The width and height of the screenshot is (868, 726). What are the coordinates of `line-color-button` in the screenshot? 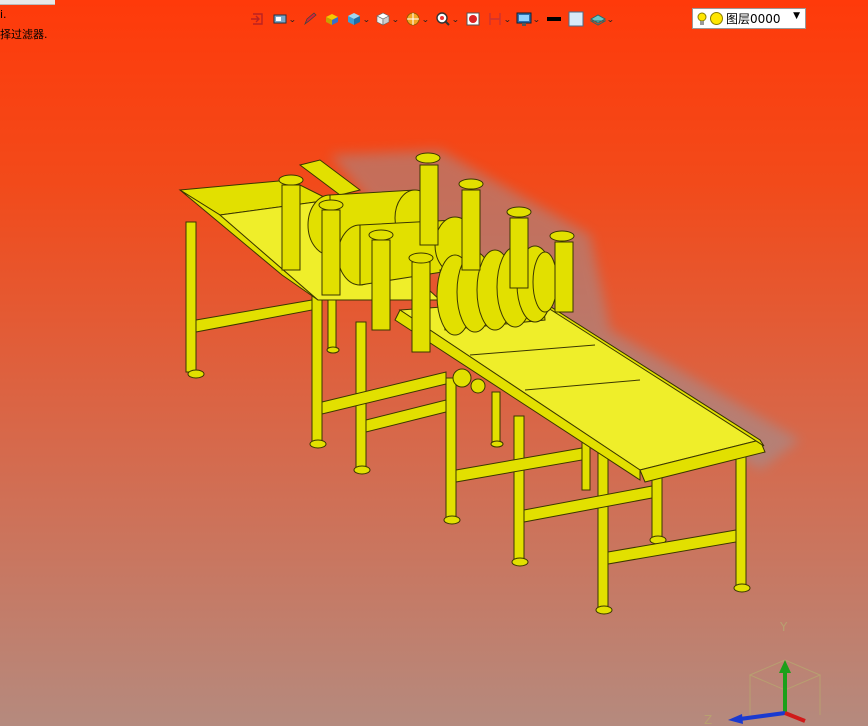 It's located at (554, 19).